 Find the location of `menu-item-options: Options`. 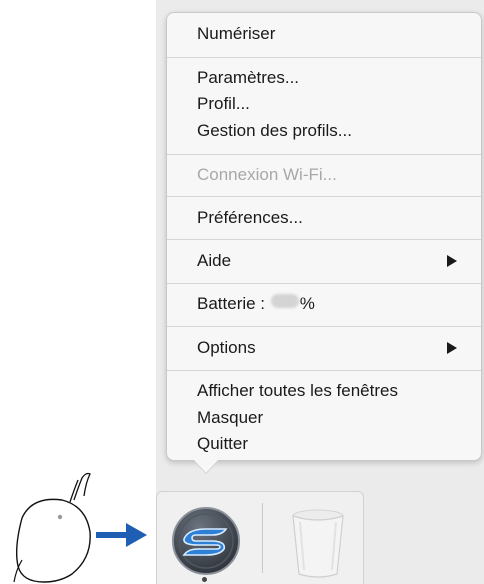

menu-item-options: Options is located at coordinates (332, 348).